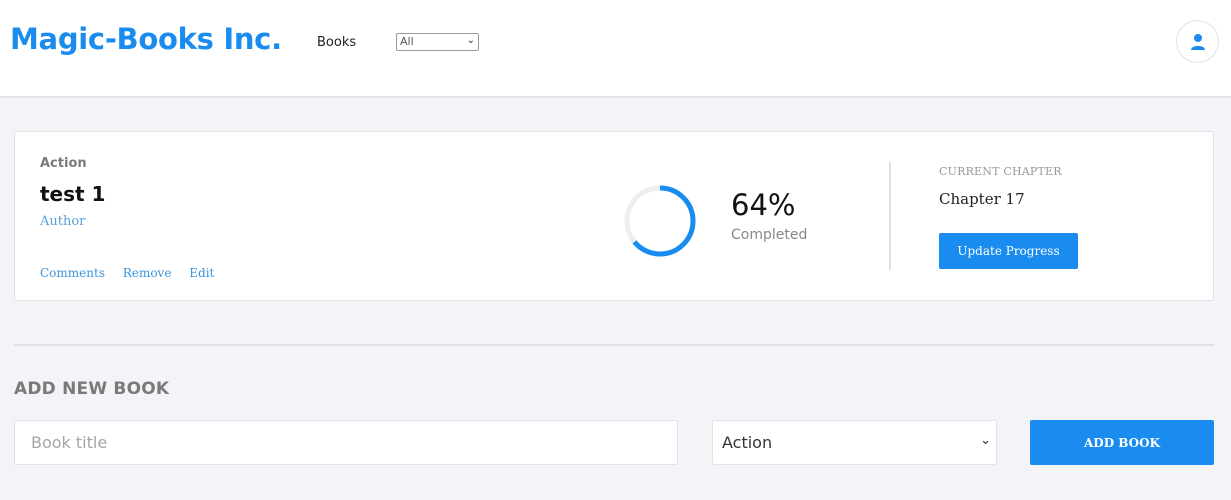 The width and height of the screenshot is (1231, 500). I want to click on nav-books-link: Books, so click(336, 42).